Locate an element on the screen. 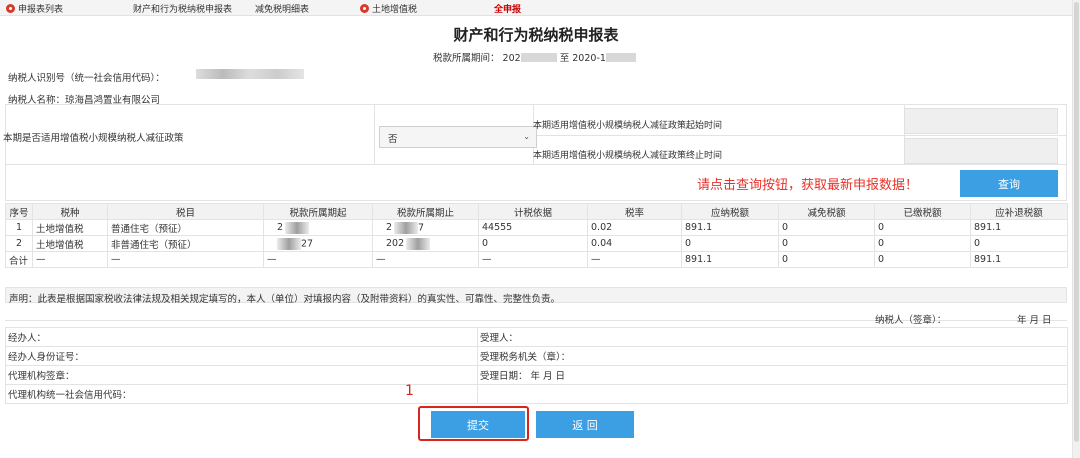 The width and height of the screenshot is (1080, 458). cell-item: 普通住宅（预征） is located at coordinates (185, 227).